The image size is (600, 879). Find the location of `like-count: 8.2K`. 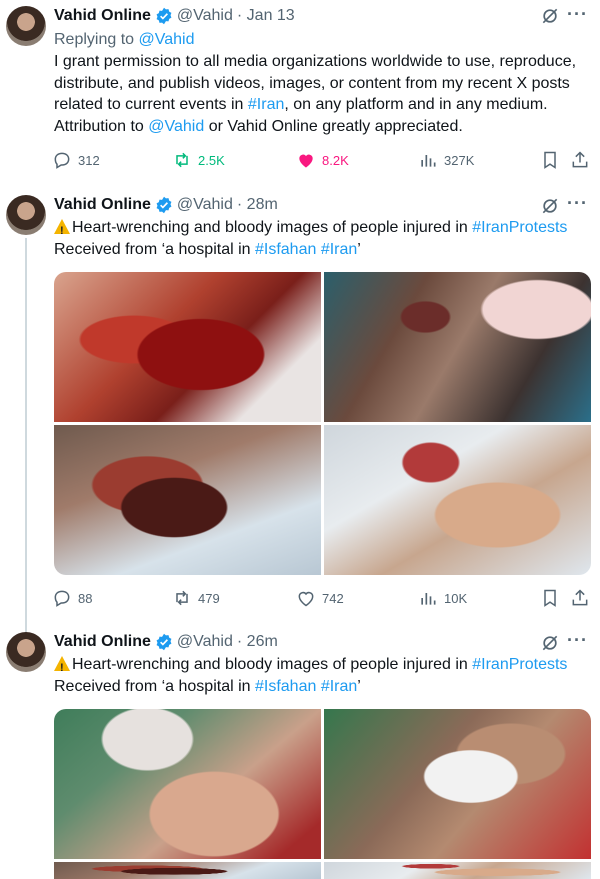

like-count: 8.2K is located at coordinates (335, 160).